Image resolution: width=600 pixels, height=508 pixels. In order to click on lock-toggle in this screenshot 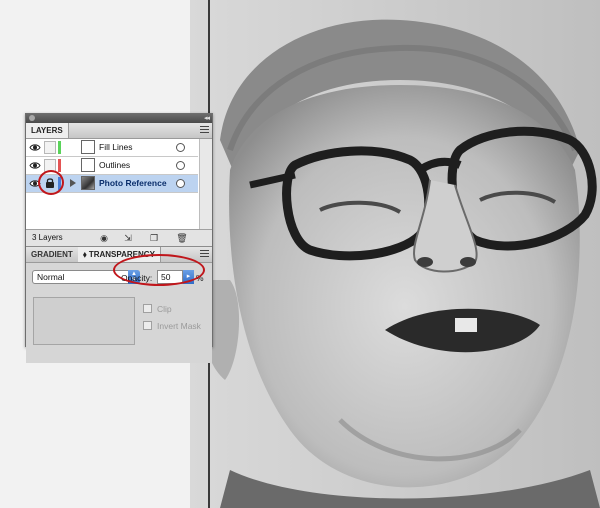, I will do `click(50, 147)`.